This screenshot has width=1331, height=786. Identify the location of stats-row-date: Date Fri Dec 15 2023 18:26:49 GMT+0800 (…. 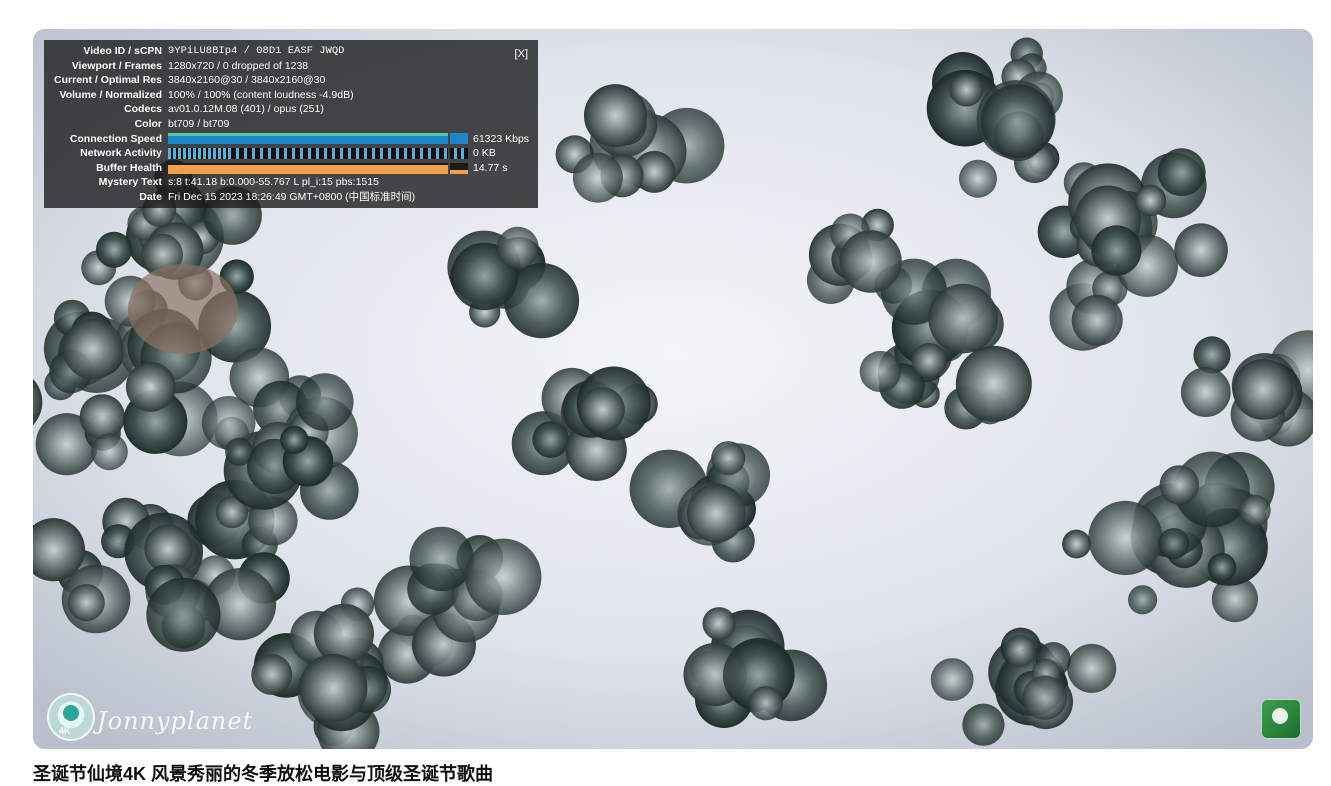
(277, 196).